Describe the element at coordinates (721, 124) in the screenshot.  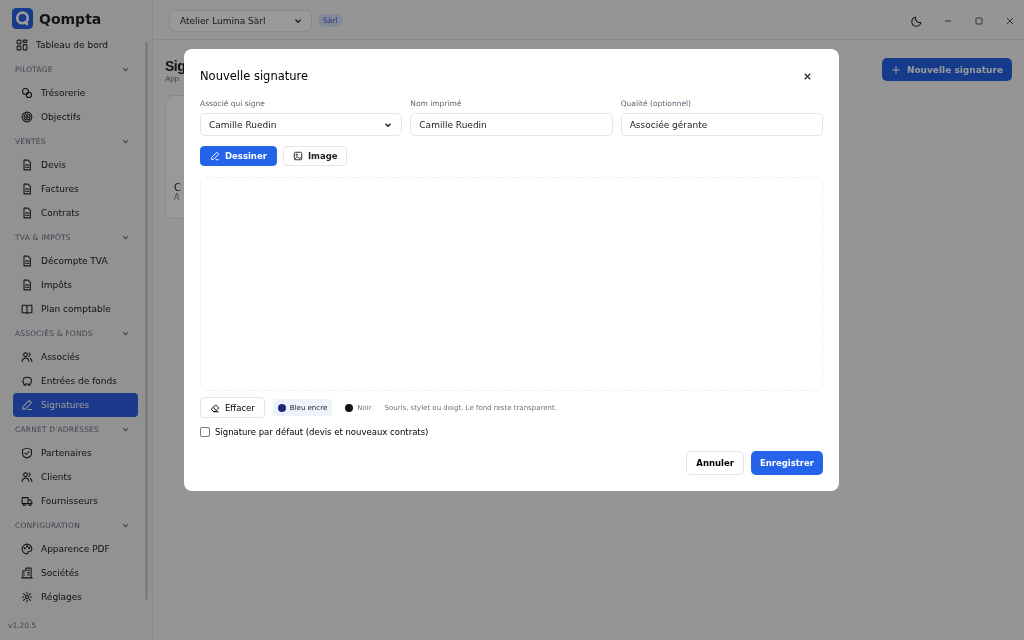
I see `input-field: Associée gérante` at that location.